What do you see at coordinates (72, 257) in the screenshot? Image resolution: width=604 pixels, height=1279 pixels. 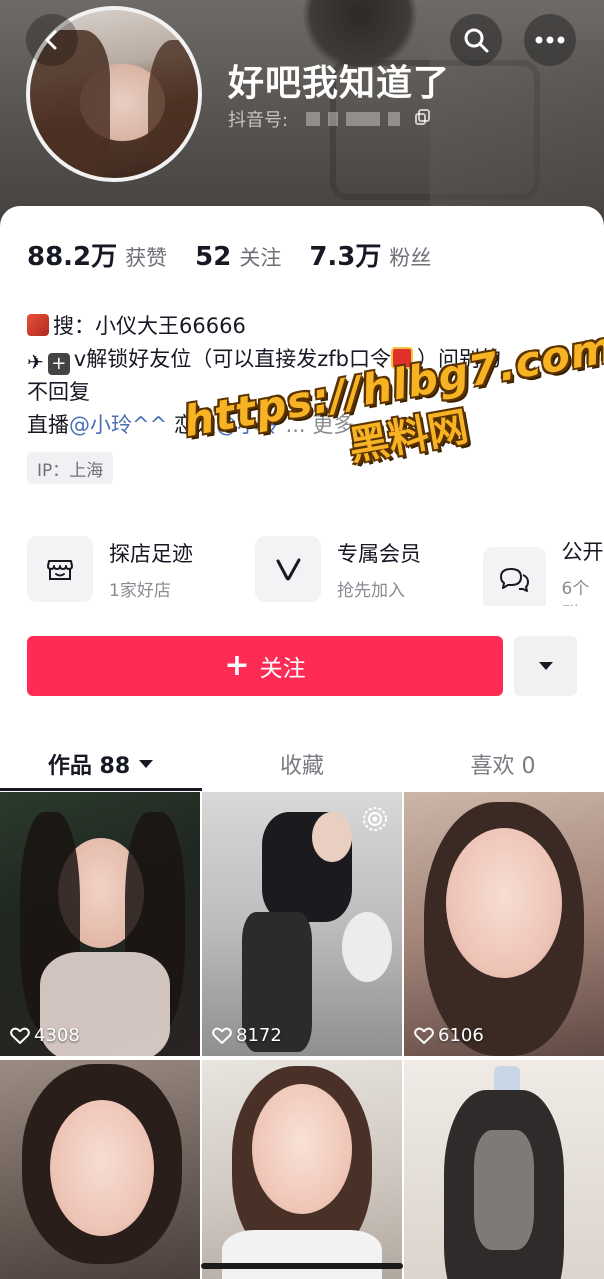 I see `stat-value: 88.2万` at bounding box center [72, 257].